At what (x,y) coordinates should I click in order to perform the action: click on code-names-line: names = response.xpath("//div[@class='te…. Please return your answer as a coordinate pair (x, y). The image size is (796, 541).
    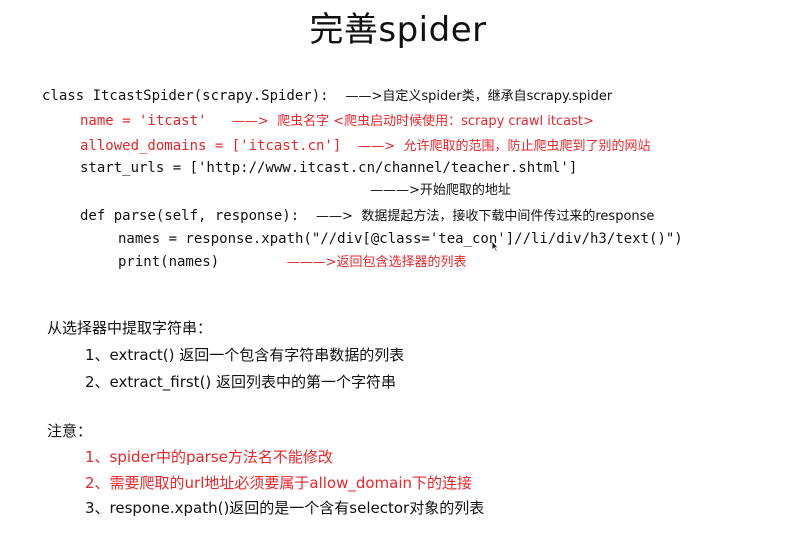
    Looking at the image, I should click on (400, 239).